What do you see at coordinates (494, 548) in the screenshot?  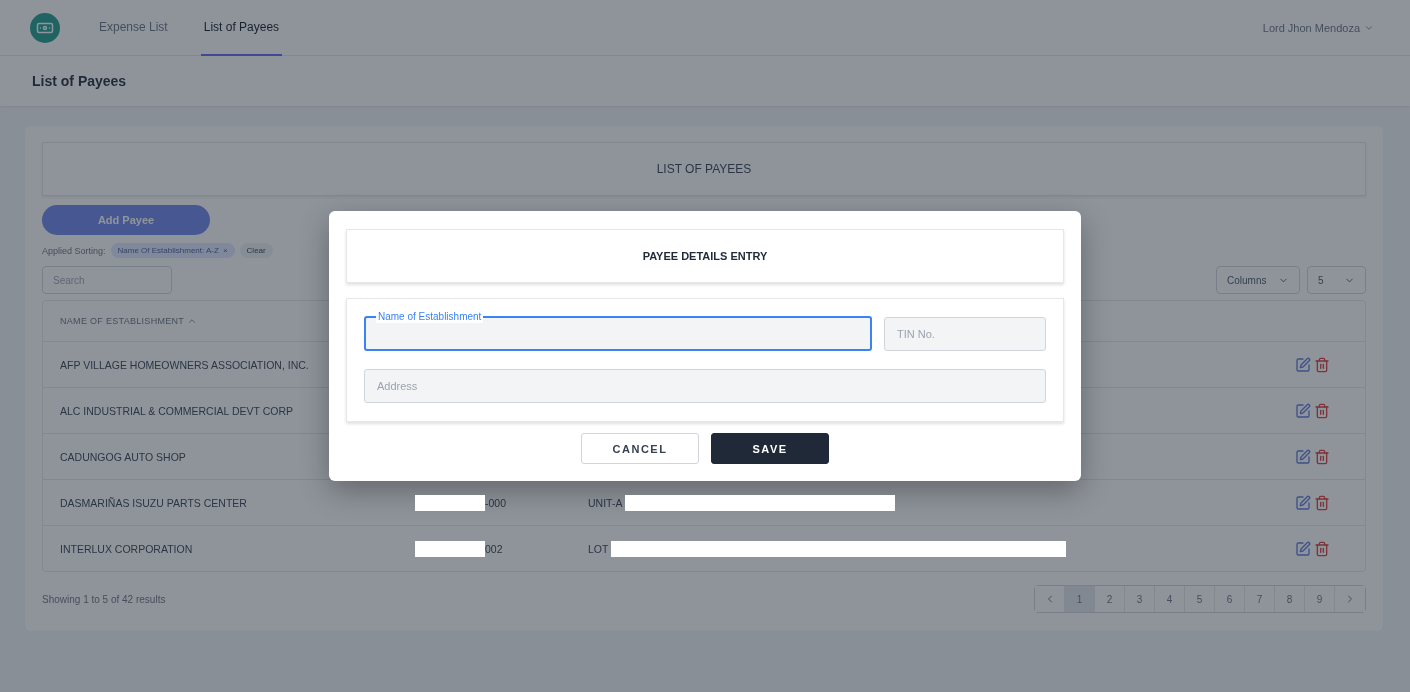 I see `table-cell: 002` at bounding box center [494, 548].